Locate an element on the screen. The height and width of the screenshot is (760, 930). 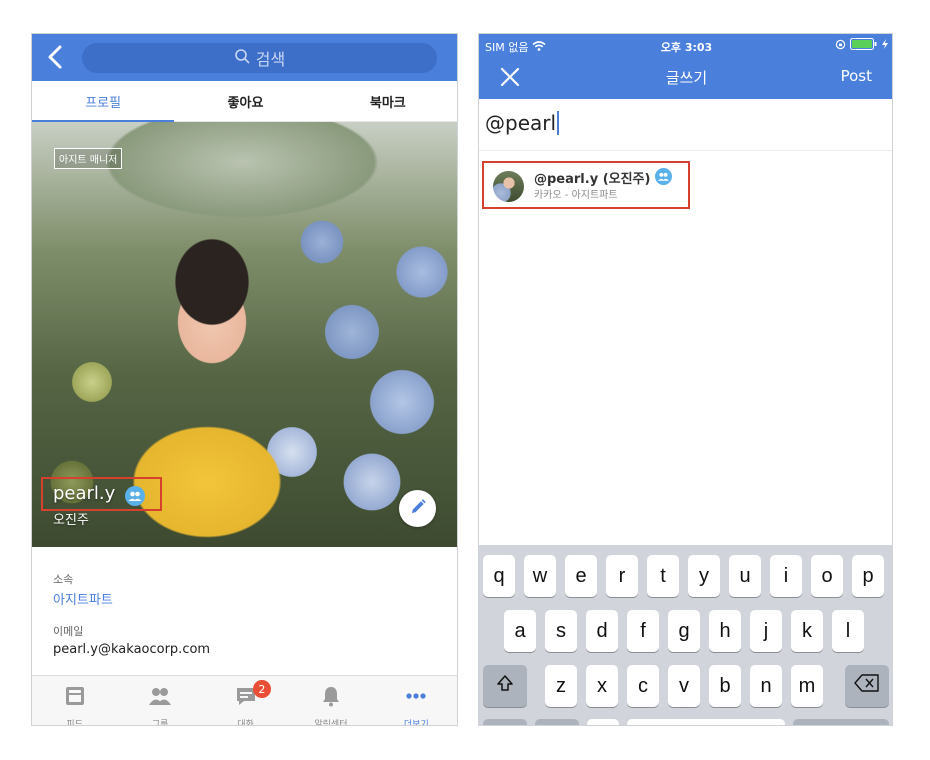
status-bar: SIM 없음 오후 3:03 is located at coordinates (685, 45).